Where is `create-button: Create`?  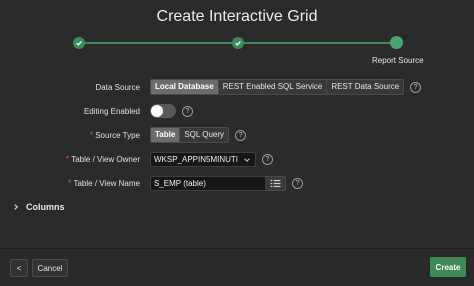
create-button: Create is located at coordinates (448, 267).